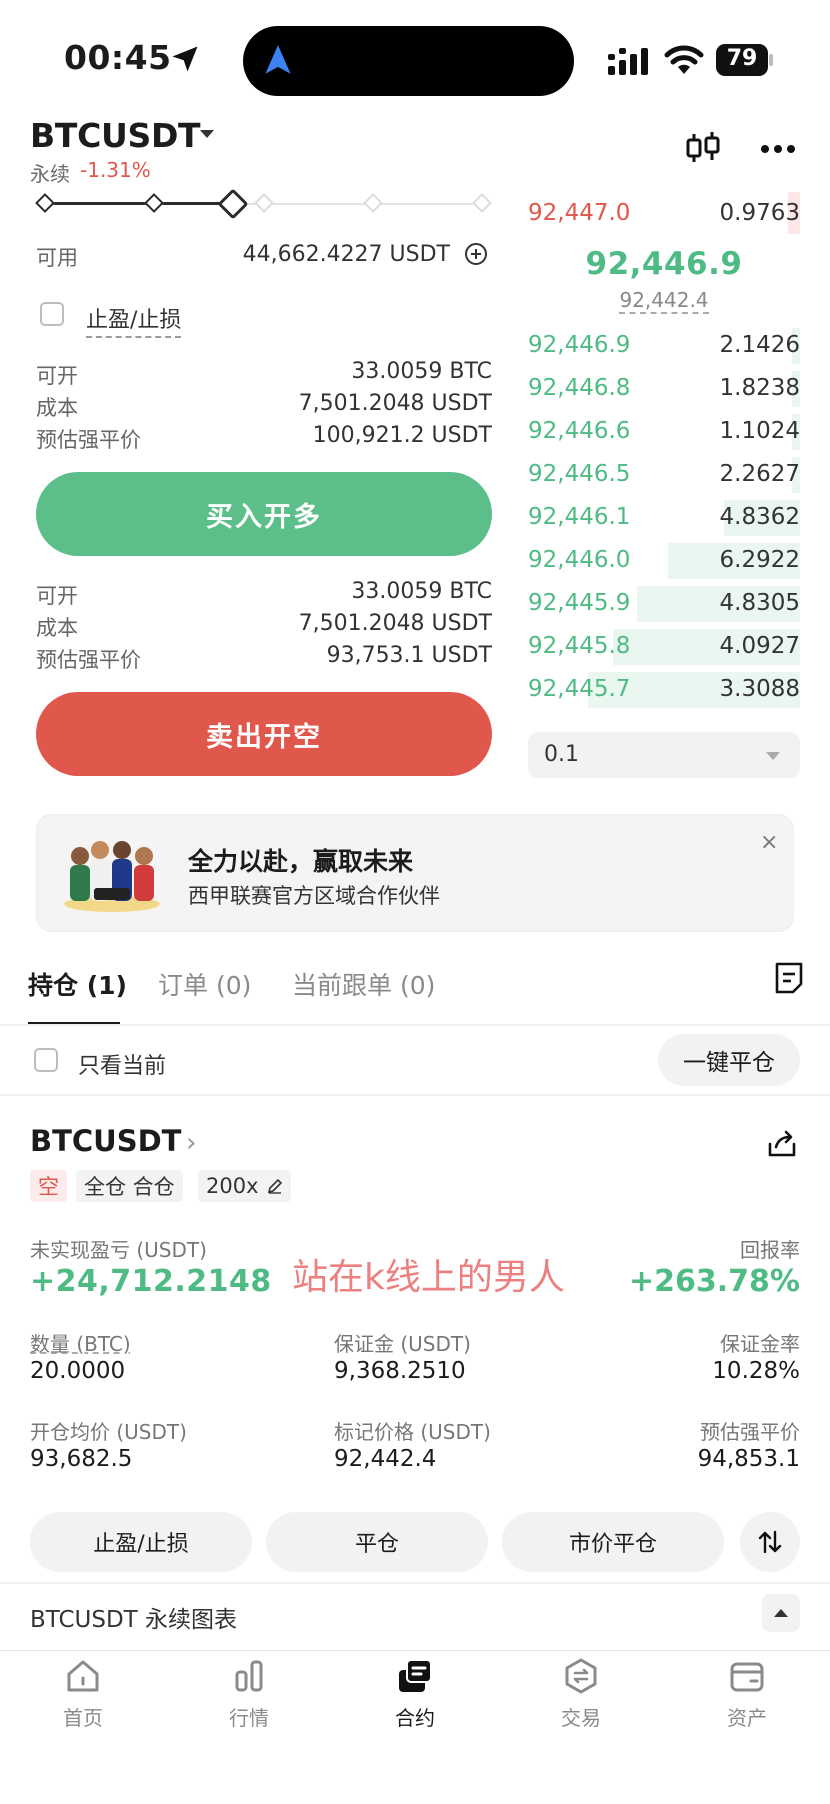  What do you see at coordinates (377, 1542) in the screenshot?
I see `close-position-button: 平仓` at bounding box center [377, 1542].